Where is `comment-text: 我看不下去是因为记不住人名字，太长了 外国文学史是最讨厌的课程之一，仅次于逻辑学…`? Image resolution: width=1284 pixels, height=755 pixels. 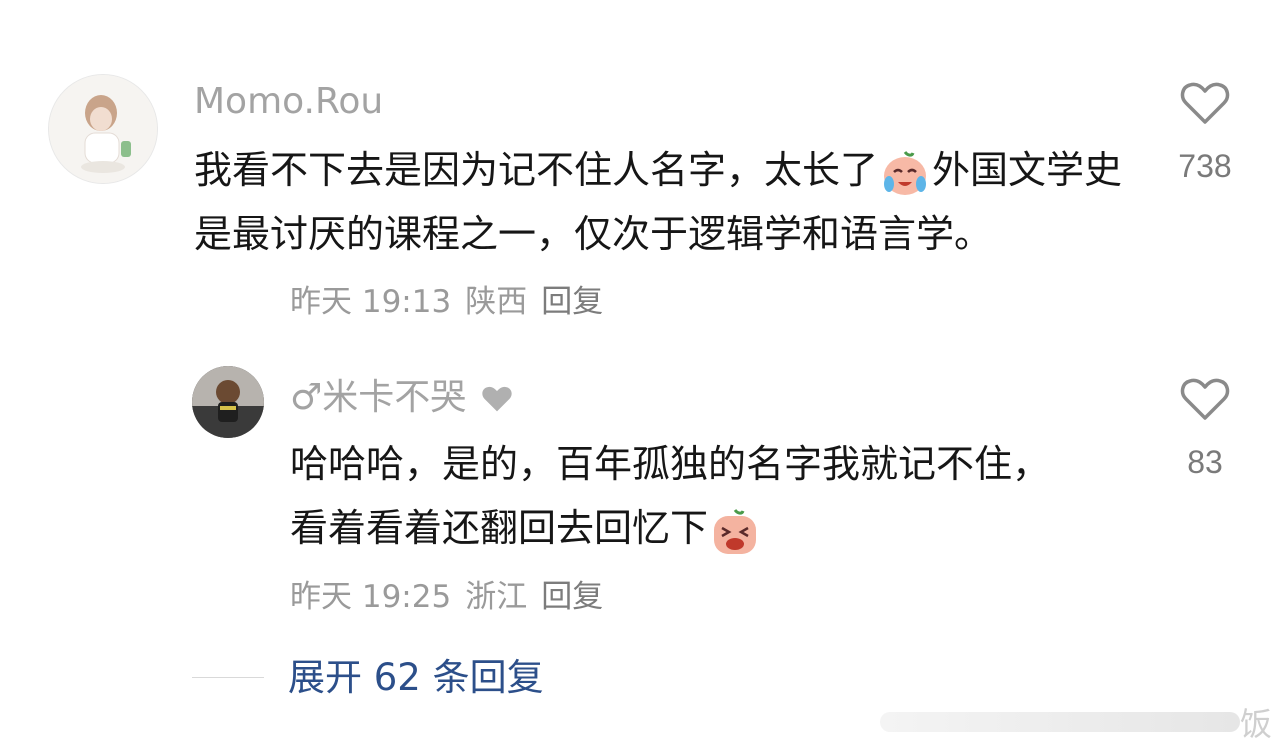
comment-text: 我看不下去是因为记不住人名字，太长了 外国文学史是最讨厌的课程之一，仅次于逻辑学… is located at coordinates (664, 202).